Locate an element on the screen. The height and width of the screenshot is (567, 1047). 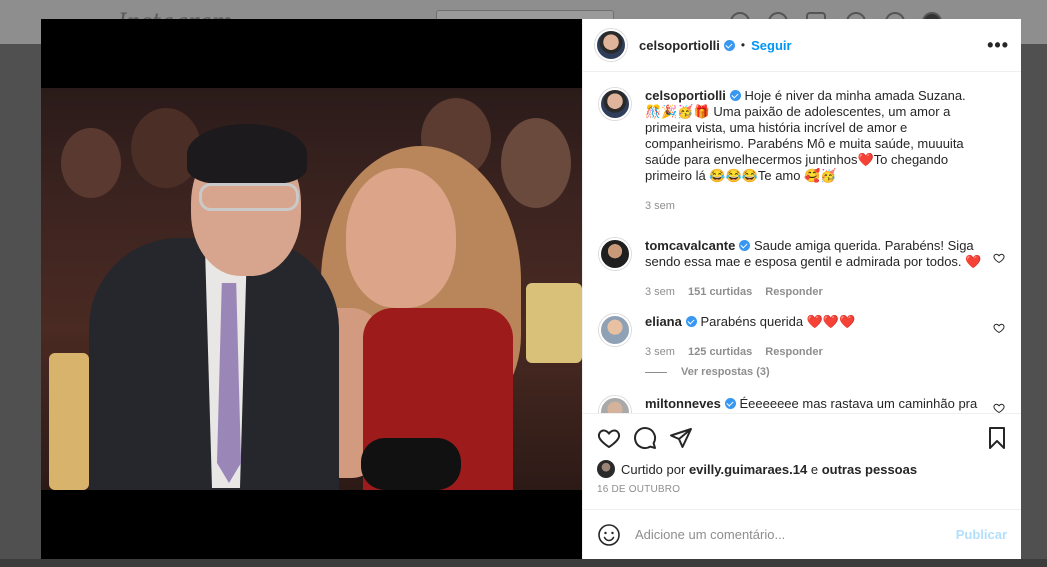
author-username: celsoportiolli is located at coordinates (679, 45).